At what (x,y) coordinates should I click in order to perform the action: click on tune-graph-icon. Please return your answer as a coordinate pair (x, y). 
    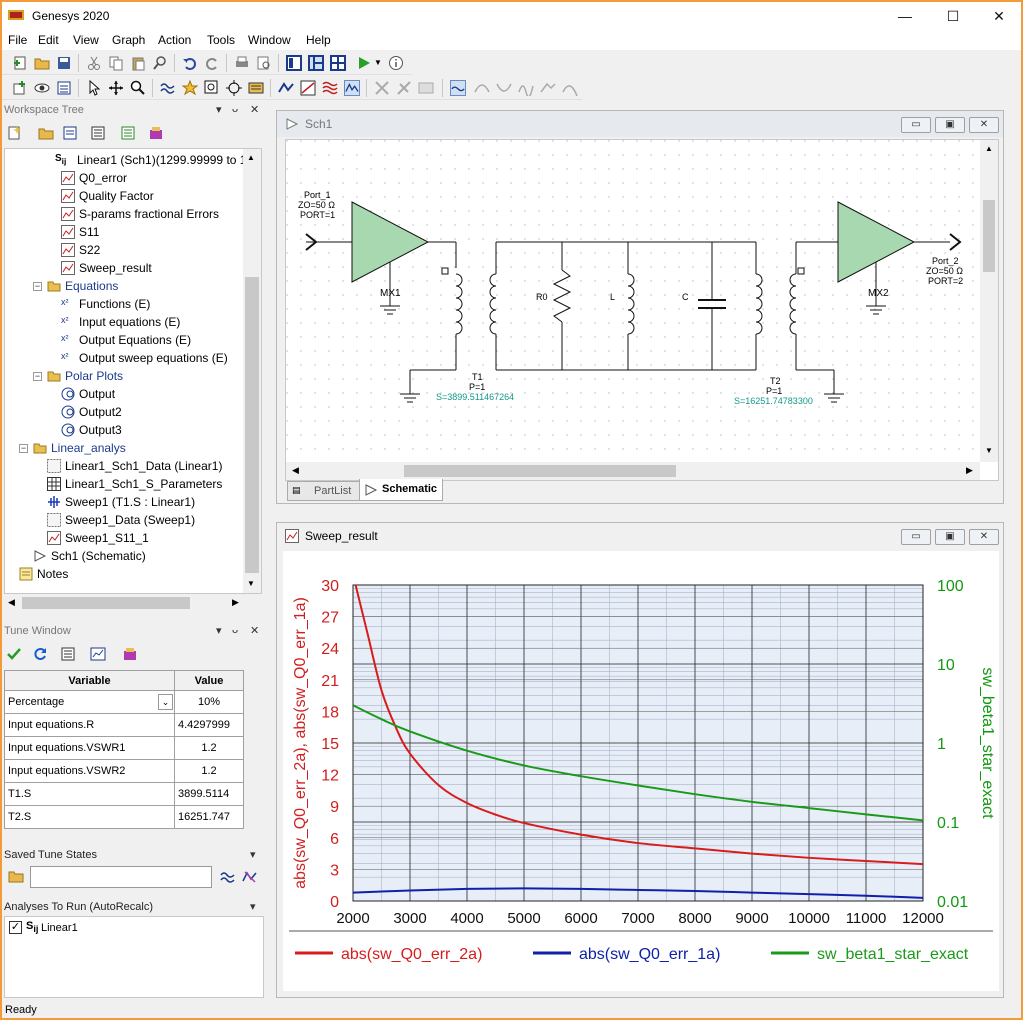
    Looking at the image, I should click on (352, 88).